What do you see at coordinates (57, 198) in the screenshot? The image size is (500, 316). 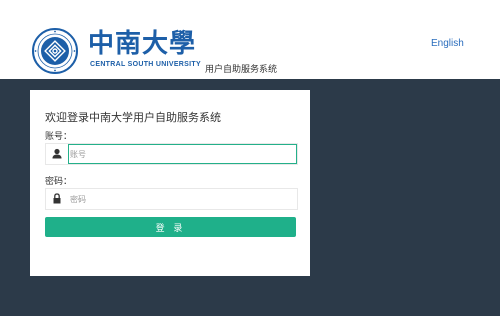 I see `lock-icon` at bounding box center [57, 198].